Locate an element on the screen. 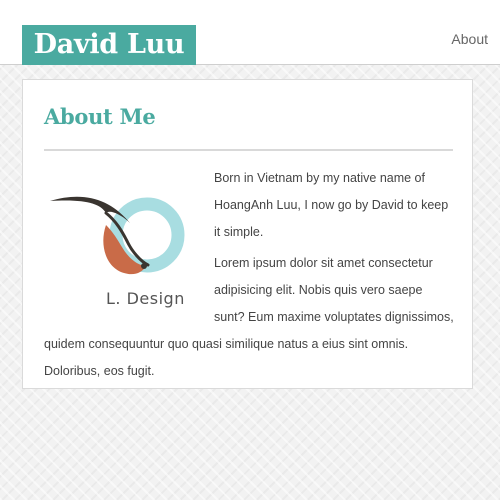 This screenshot has height=500, width=500. title-divider is located at coordinates (248, 150).